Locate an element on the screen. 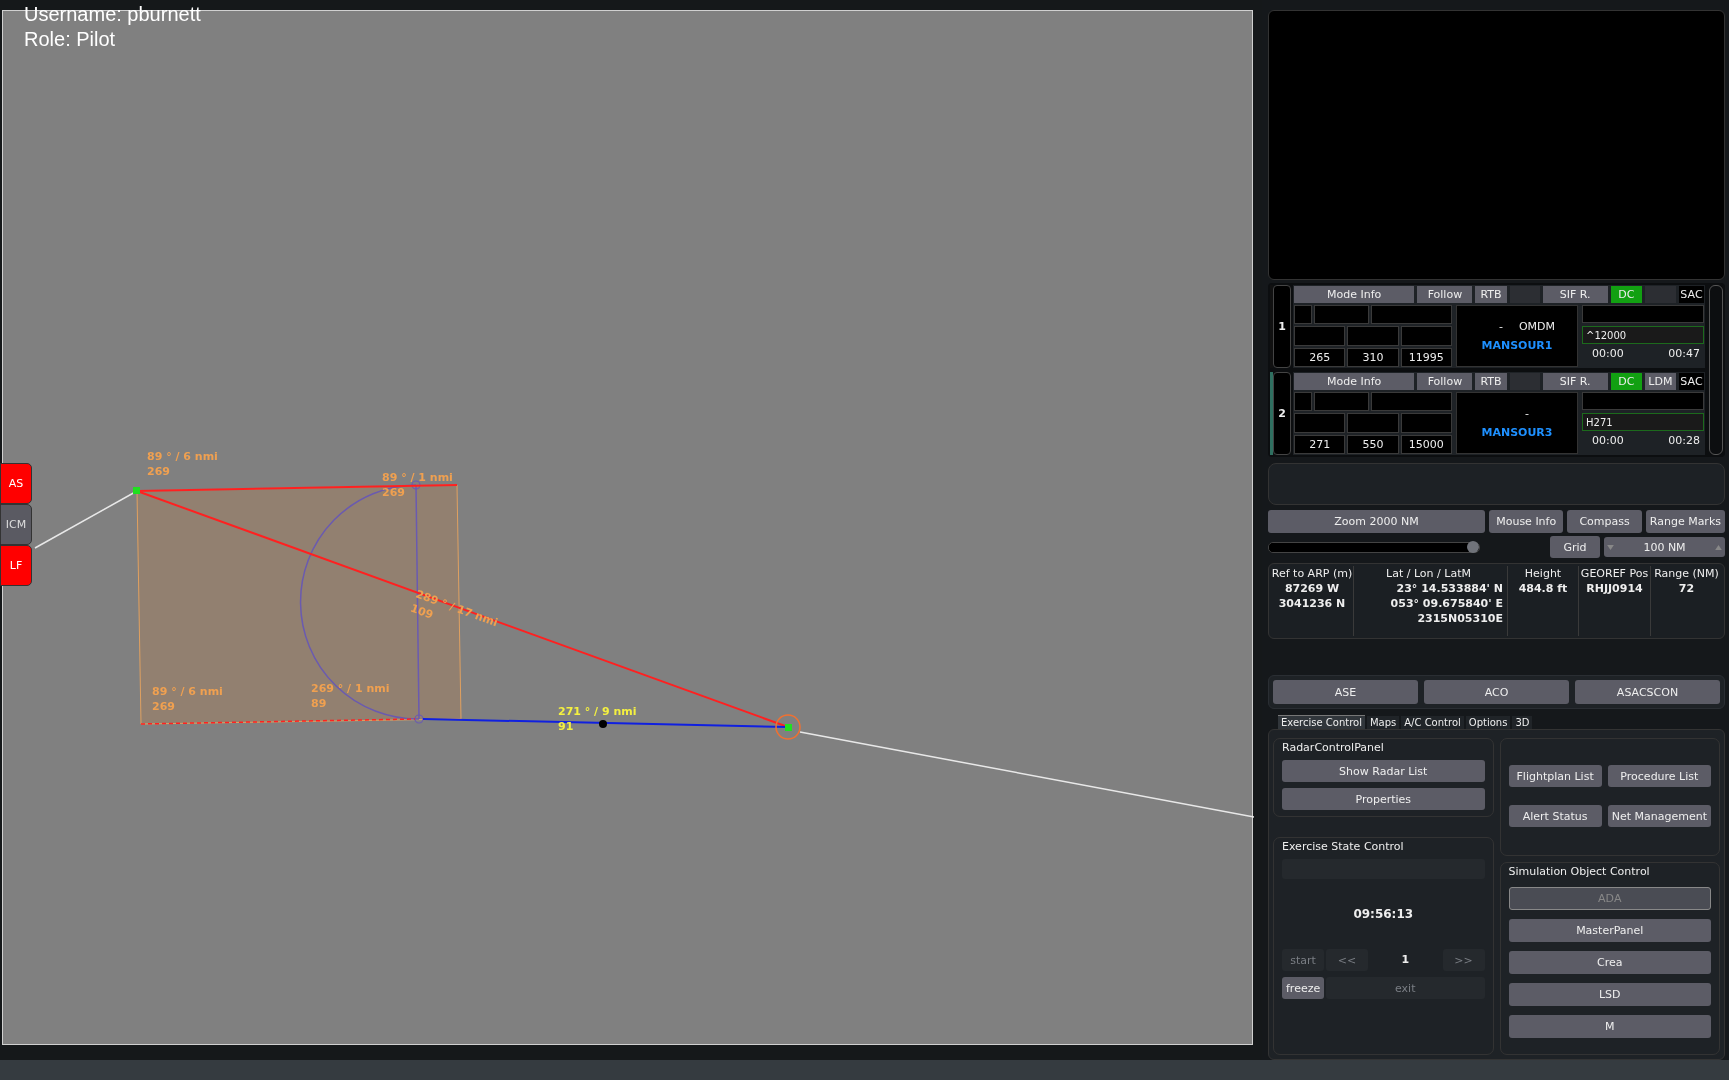 The image size is (1729, 1080). callsign-text: MANSOUR1 is located at coordinates (1517, 345).